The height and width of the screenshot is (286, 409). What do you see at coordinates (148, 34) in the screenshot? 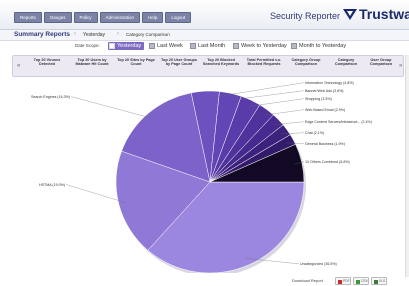
I see `breadcrumb-category-comparison: Category Comparison` at bounding box center [148, 34].